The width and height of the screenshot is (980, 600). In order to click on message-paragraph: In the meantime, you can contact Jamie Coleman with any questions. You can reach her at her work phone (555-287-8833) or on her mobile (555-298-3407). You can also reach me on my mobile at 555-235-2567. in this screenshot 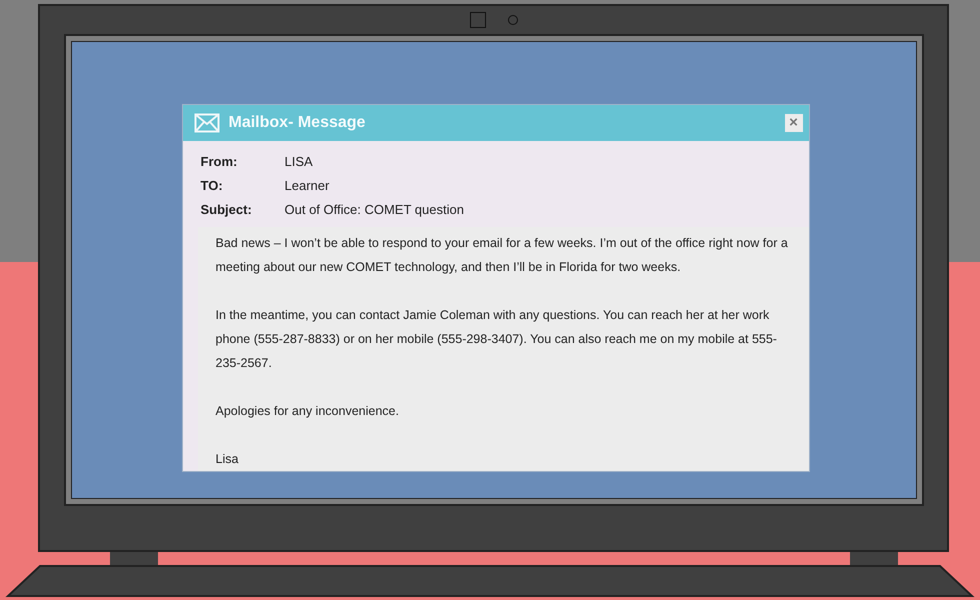, I will do `click(497, 339)`.